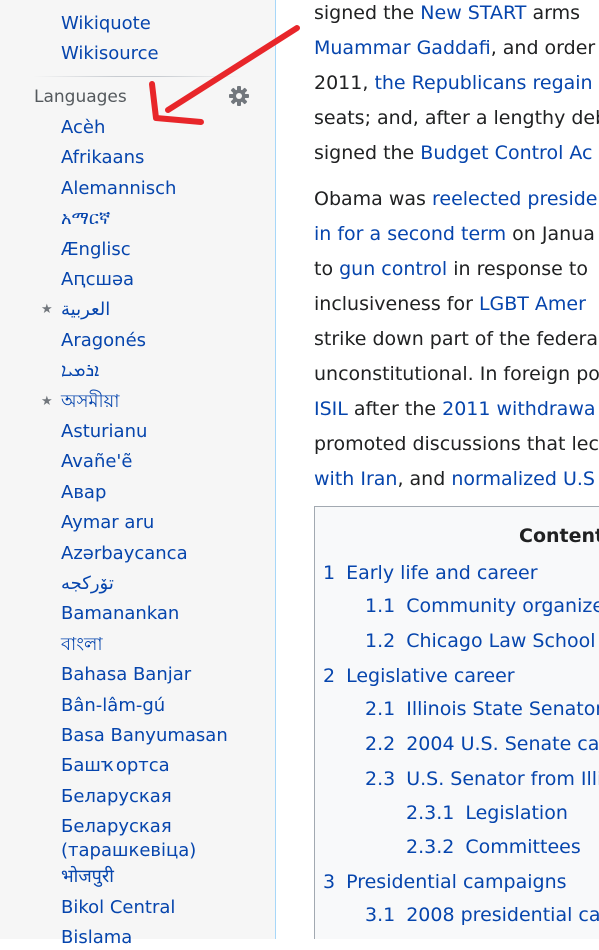 This screenshot has height=950, width=599. What do you see at coordinates (83, 493) in the screenshot?
I see `language-link: Авар` at bounding box center [83, 493].